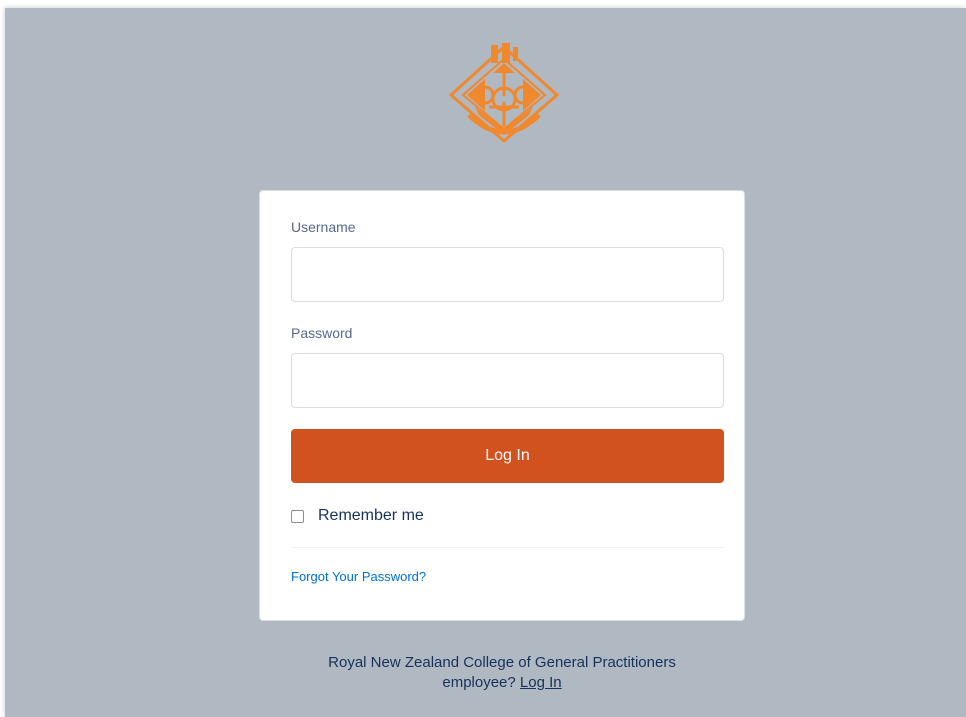 This screenshot has height=717, width=966. Describe the element at coordinates (297, 516) in the screenshot. I see `remember-me-checkbox` at that location.